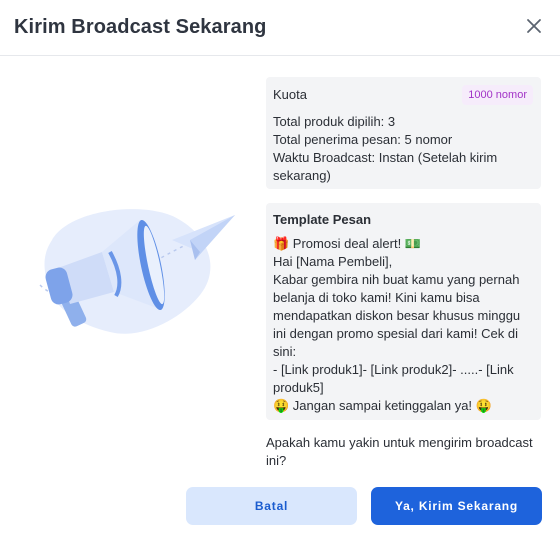  I want to click on quota-label: Kuota, so click(290, 94).